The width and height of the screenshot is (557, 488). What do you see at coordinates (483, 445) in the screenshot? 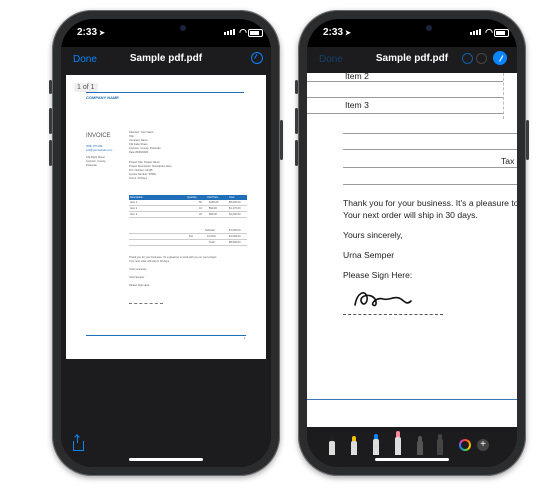
I see `add-button: +` at bounding box center [483, 445].